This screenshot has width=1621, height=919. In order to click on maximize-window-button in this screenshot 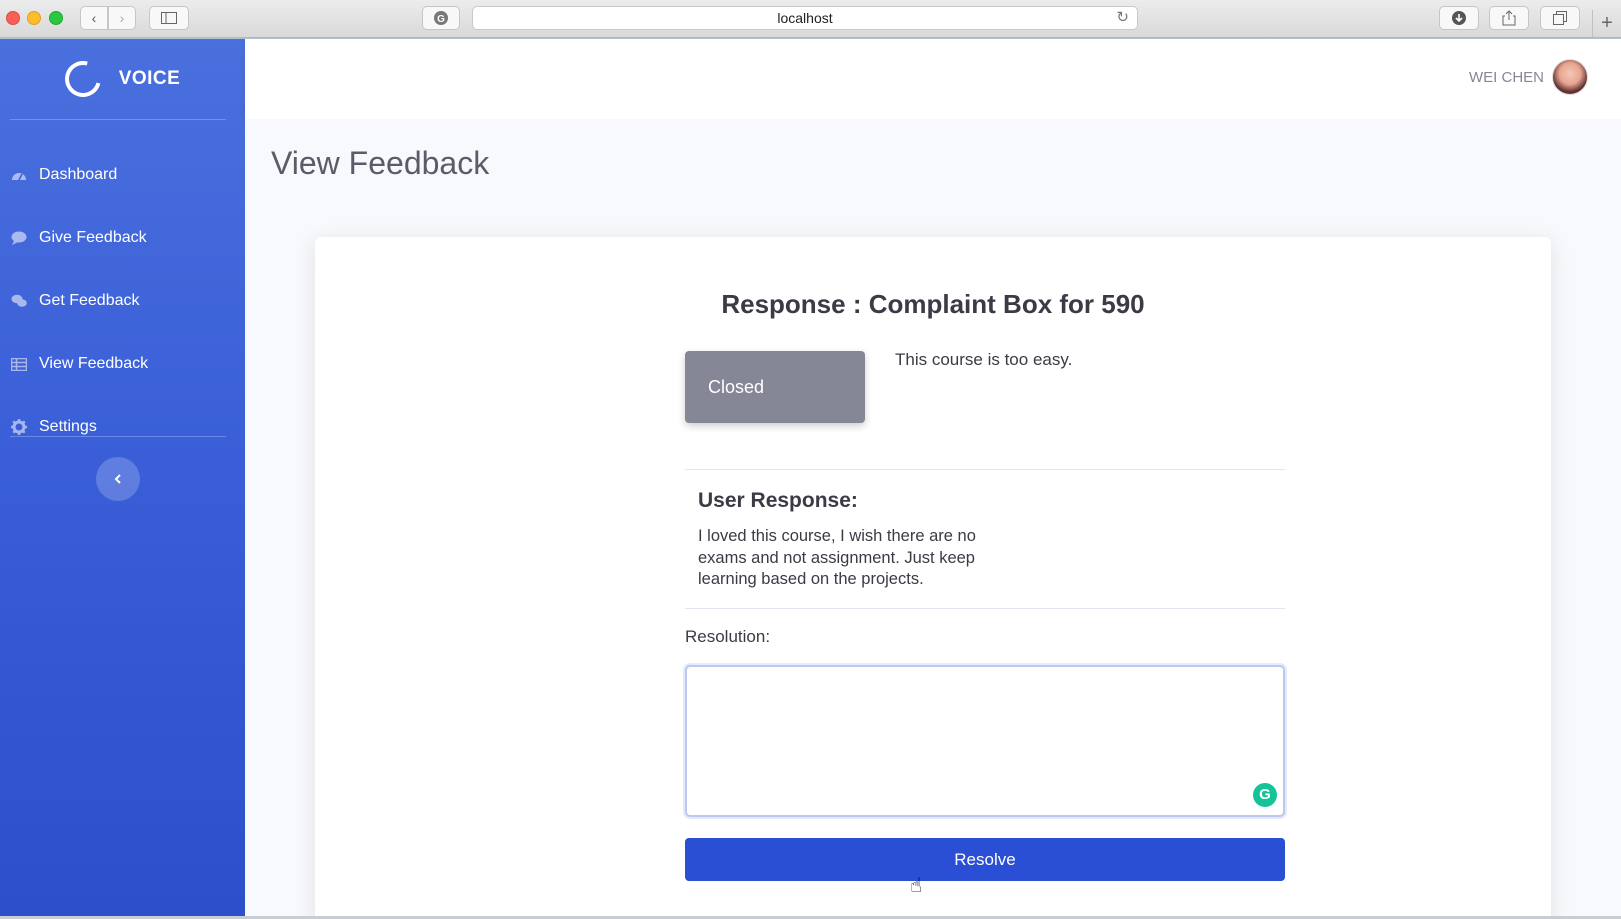, I will do `click(56, 18)`.